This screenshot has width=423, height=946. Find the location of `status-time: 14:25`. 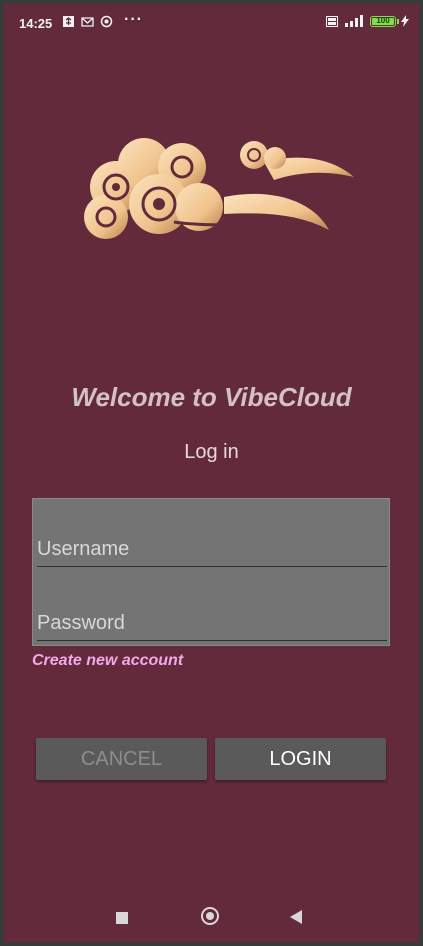

status-time: 14:25 is located at coordinates (36, 23).